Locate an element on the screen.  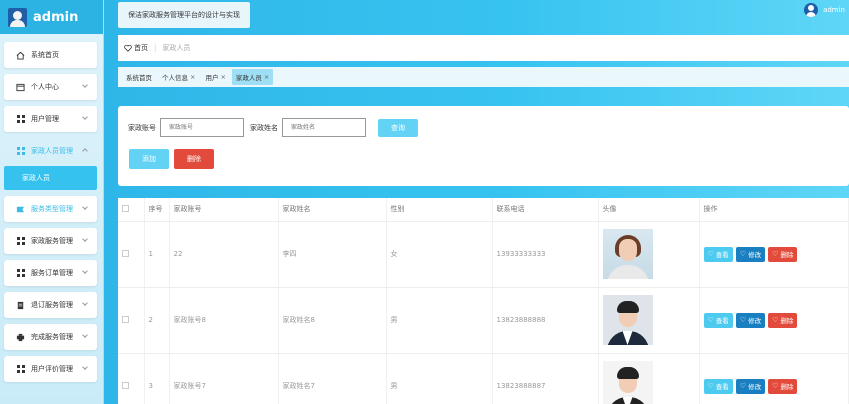
select-all-cell is located at coordinates (131, 210).